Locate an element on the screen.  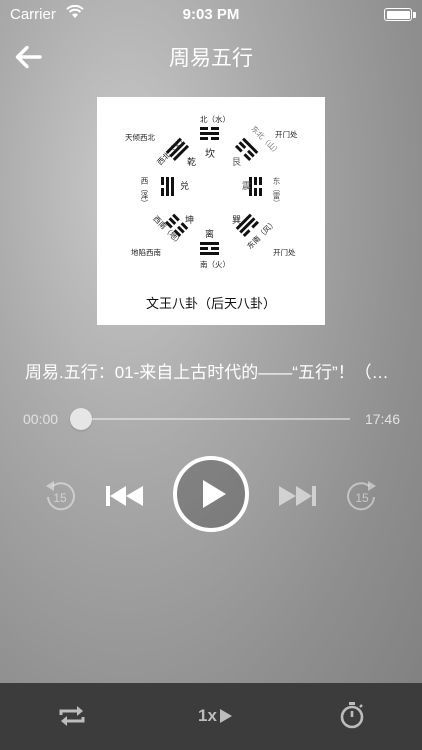
label-west: 西（泽） is located at coordinates (144, 192).